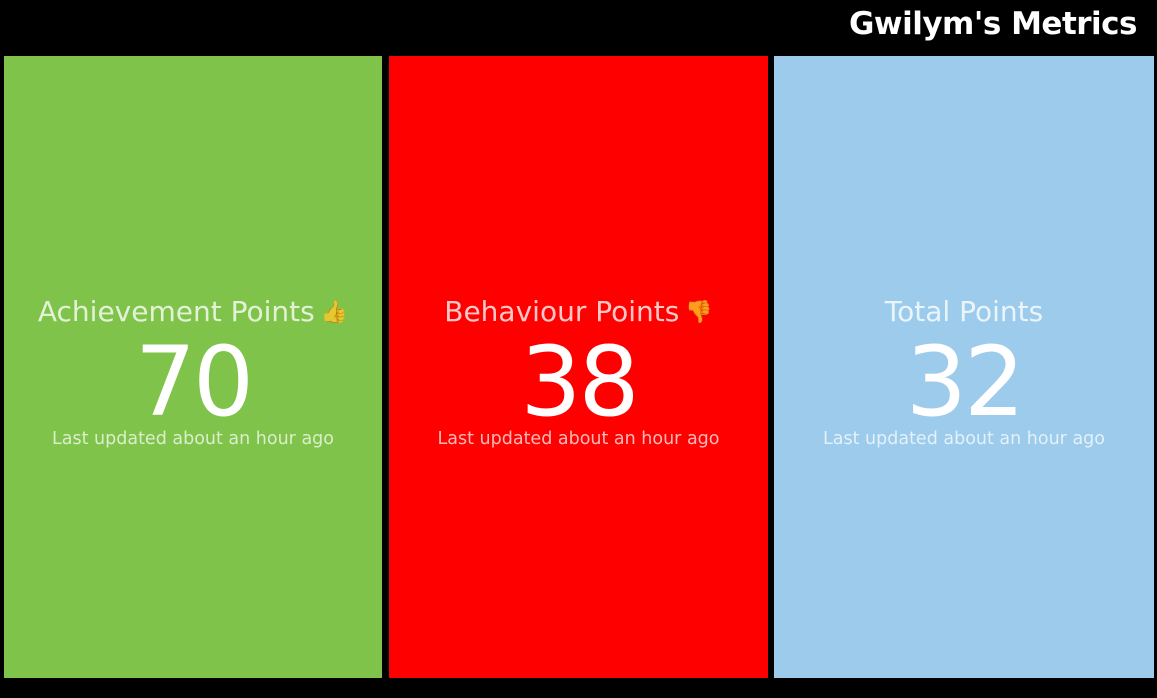 This screenshot has height=698, width=1157. What do you see at coordinates (578, 688) in the screenshot?
I see `footer-bar` at bounding box center [578, 688].